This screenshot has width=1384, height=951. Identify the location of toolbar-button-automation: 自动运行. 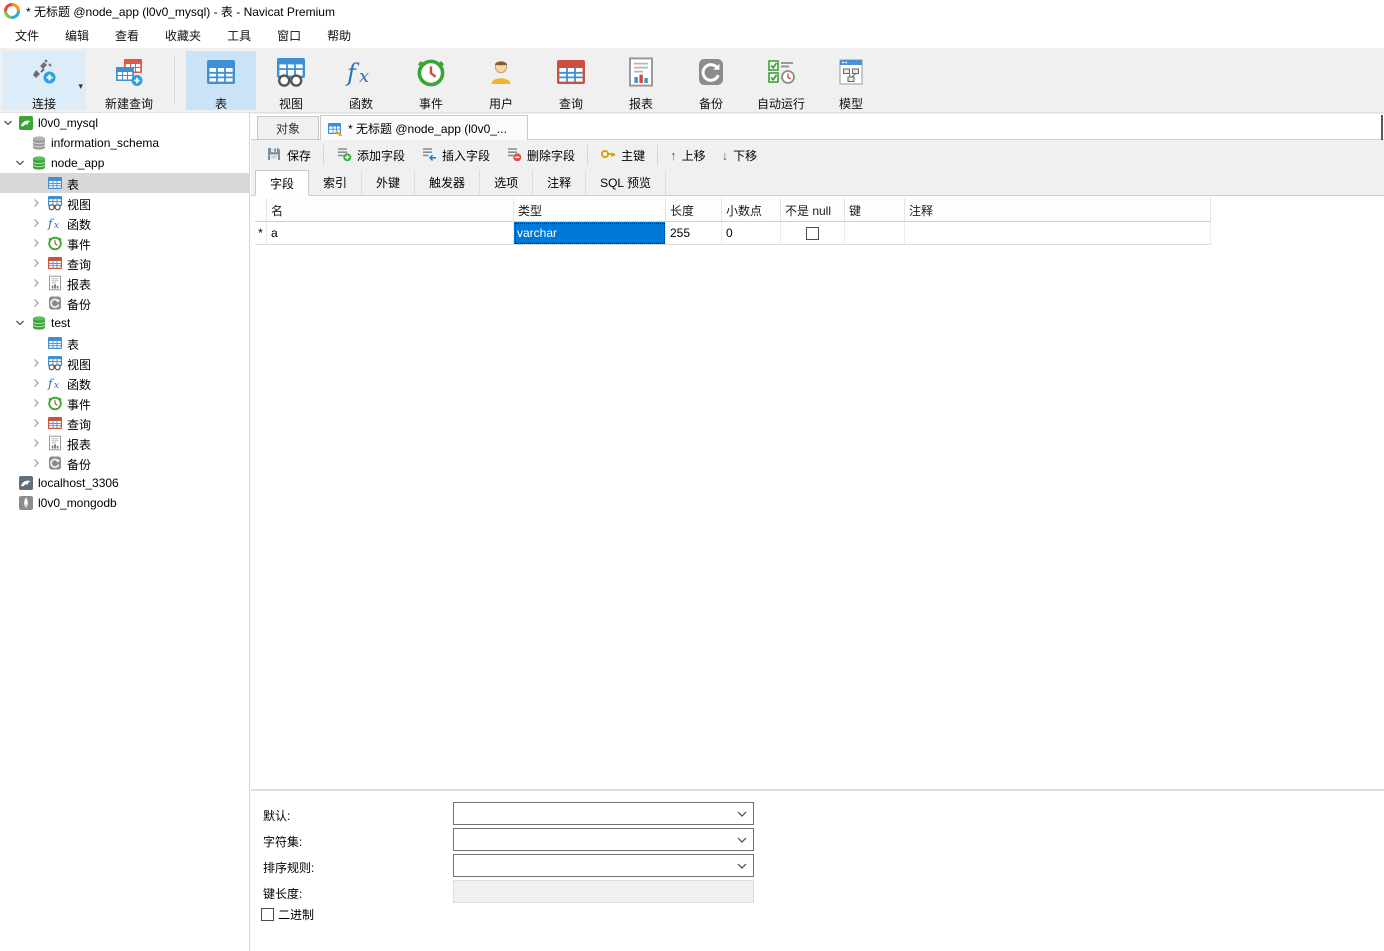
(781, 81).